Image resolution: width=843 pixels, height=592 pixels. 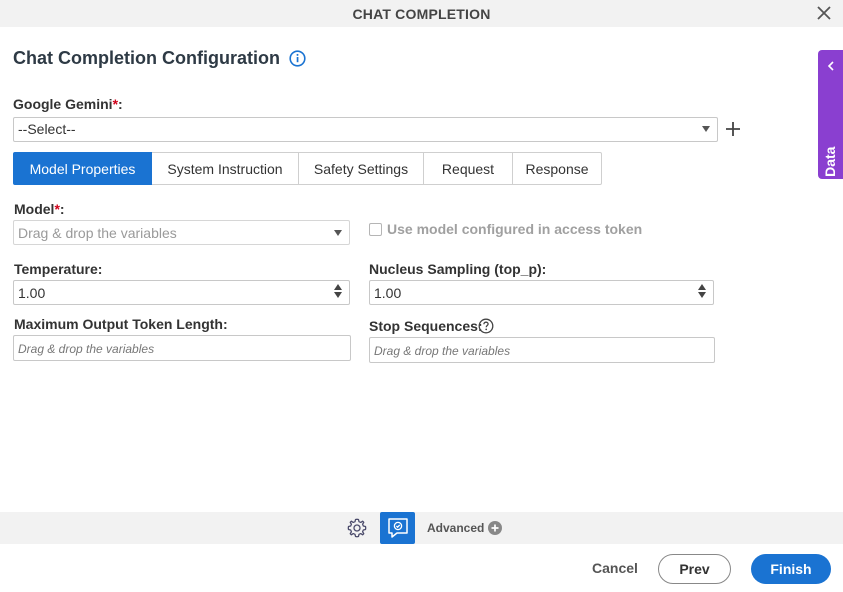 I want to click on advanced-toggle: Advanced, so click(x=465, y=528).